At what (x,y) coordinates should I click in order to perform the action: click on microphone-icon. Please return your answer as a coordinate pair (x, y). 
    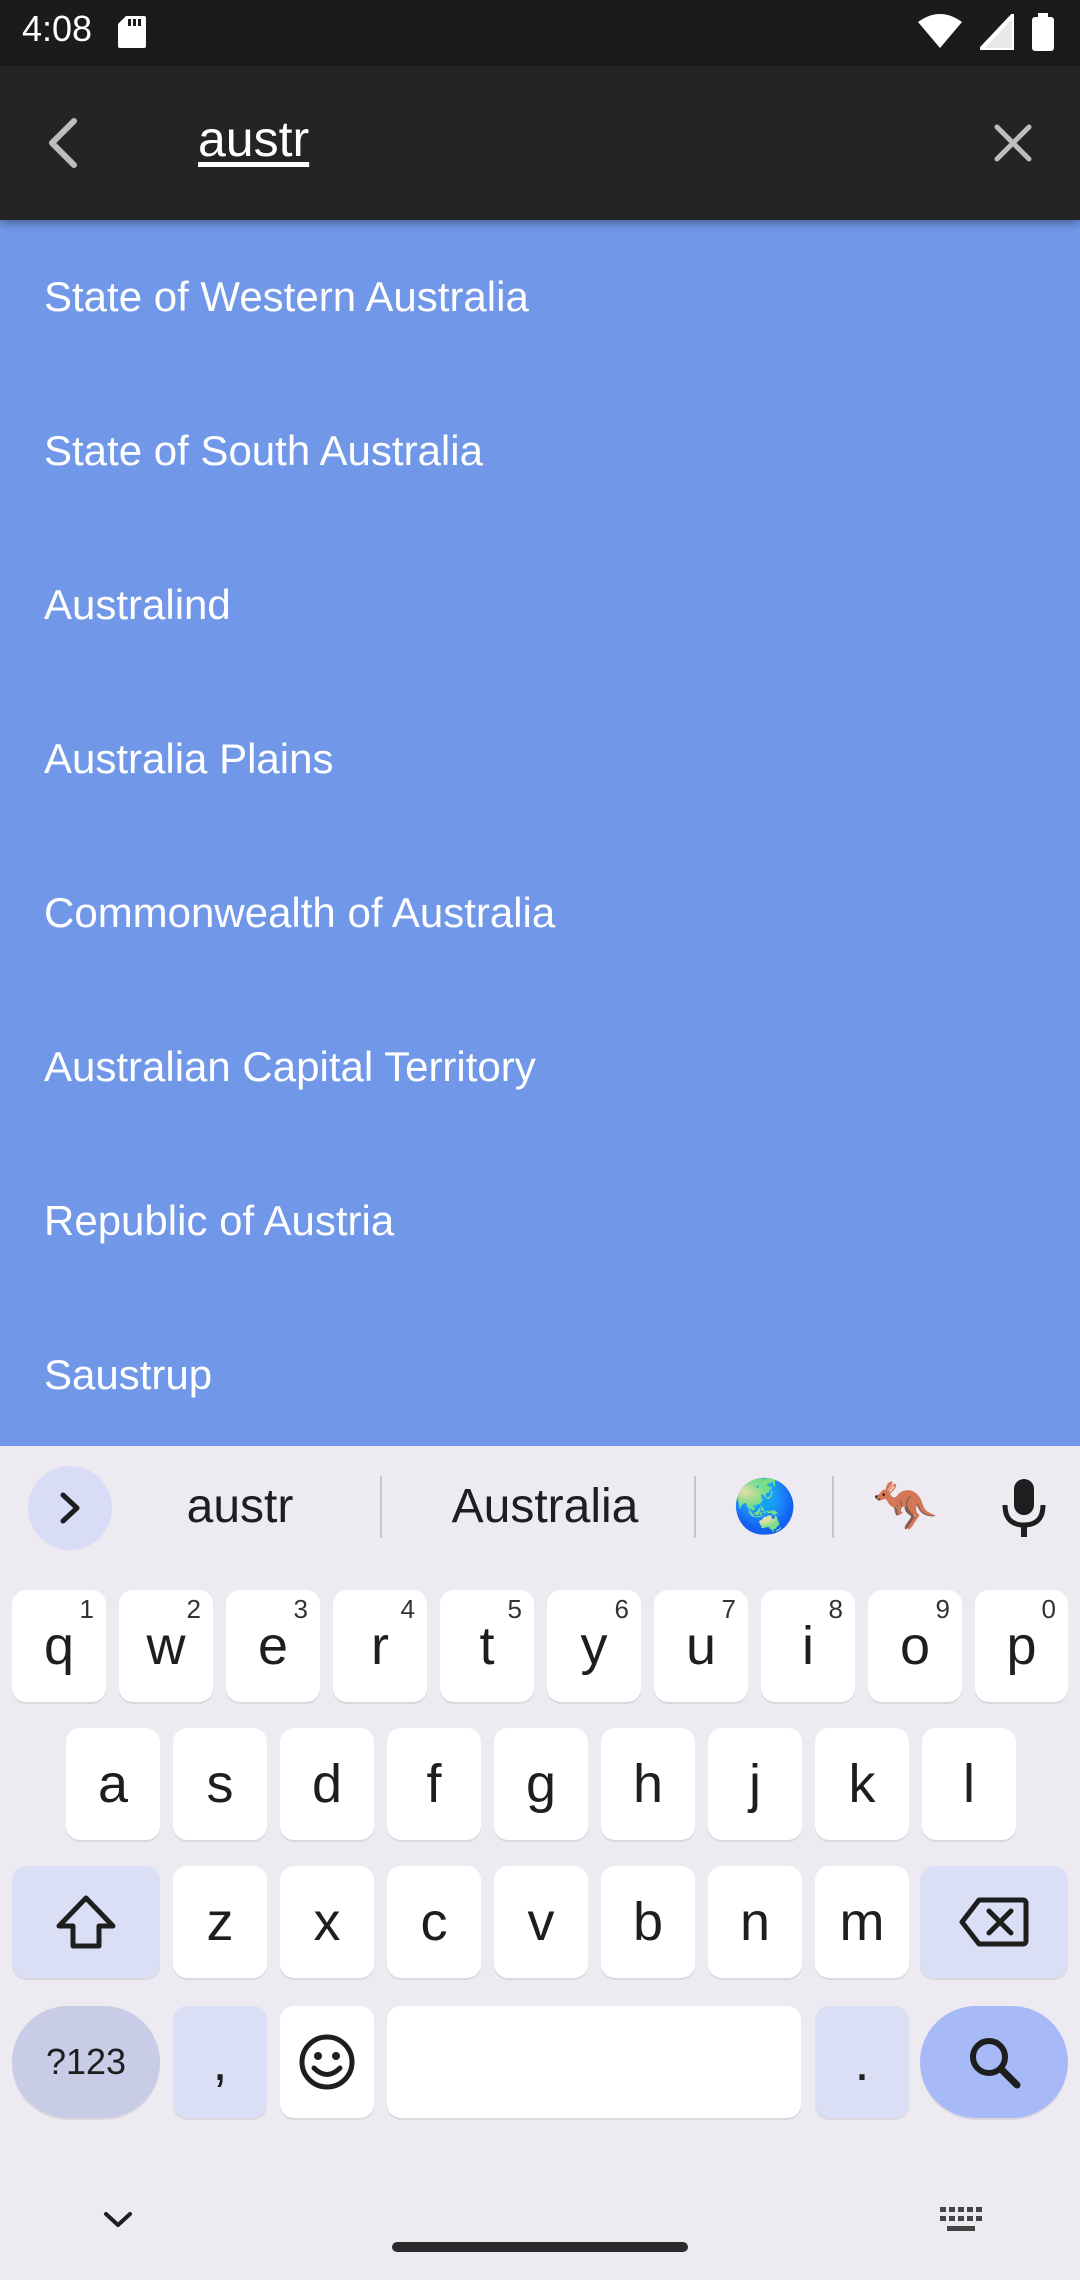
    Looking at the image, I should click on (1024, 1508).